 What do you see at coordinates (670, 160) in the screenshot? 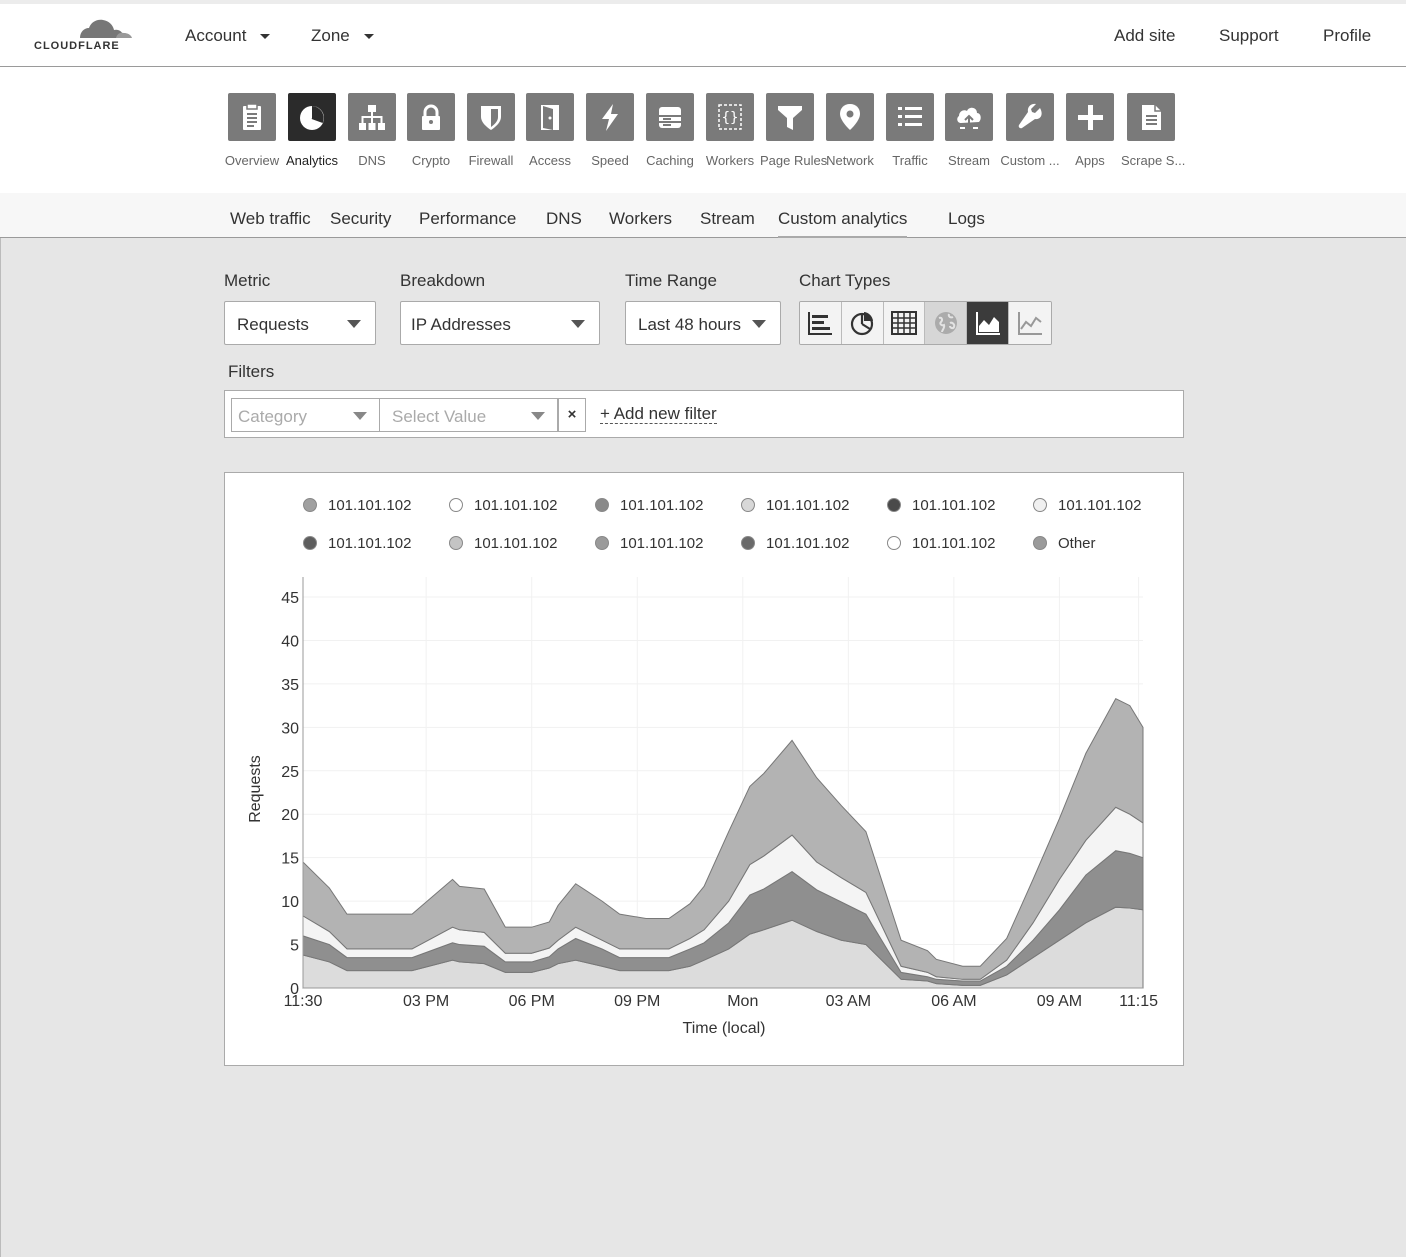
I see `app-label: Caching` at bounding box center [670, 160].